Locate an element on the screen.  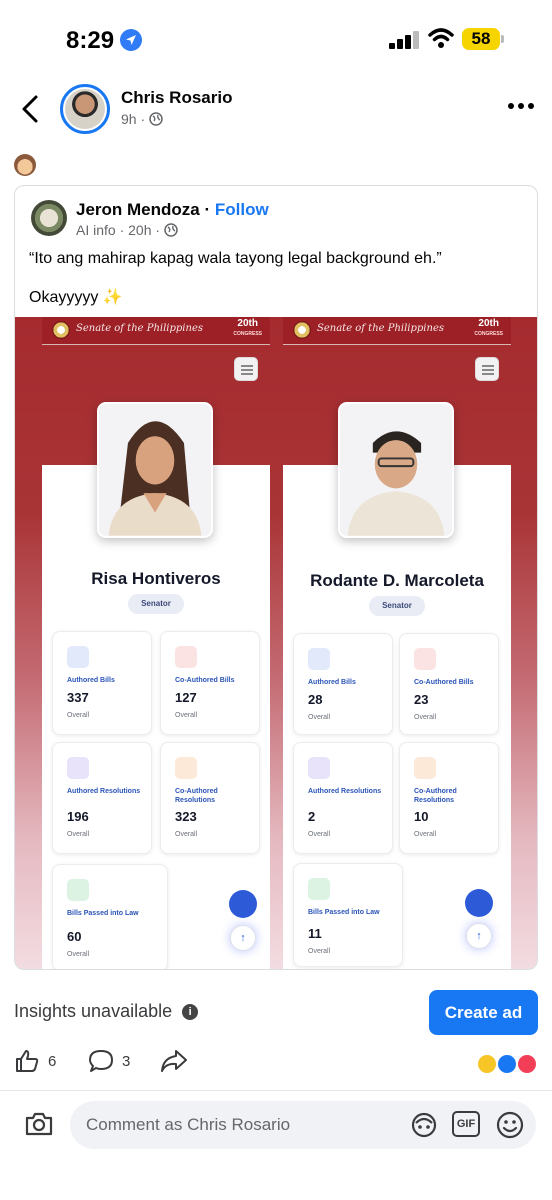
senate-title: Senate of the Philippines is located at coordinates (380, 328).